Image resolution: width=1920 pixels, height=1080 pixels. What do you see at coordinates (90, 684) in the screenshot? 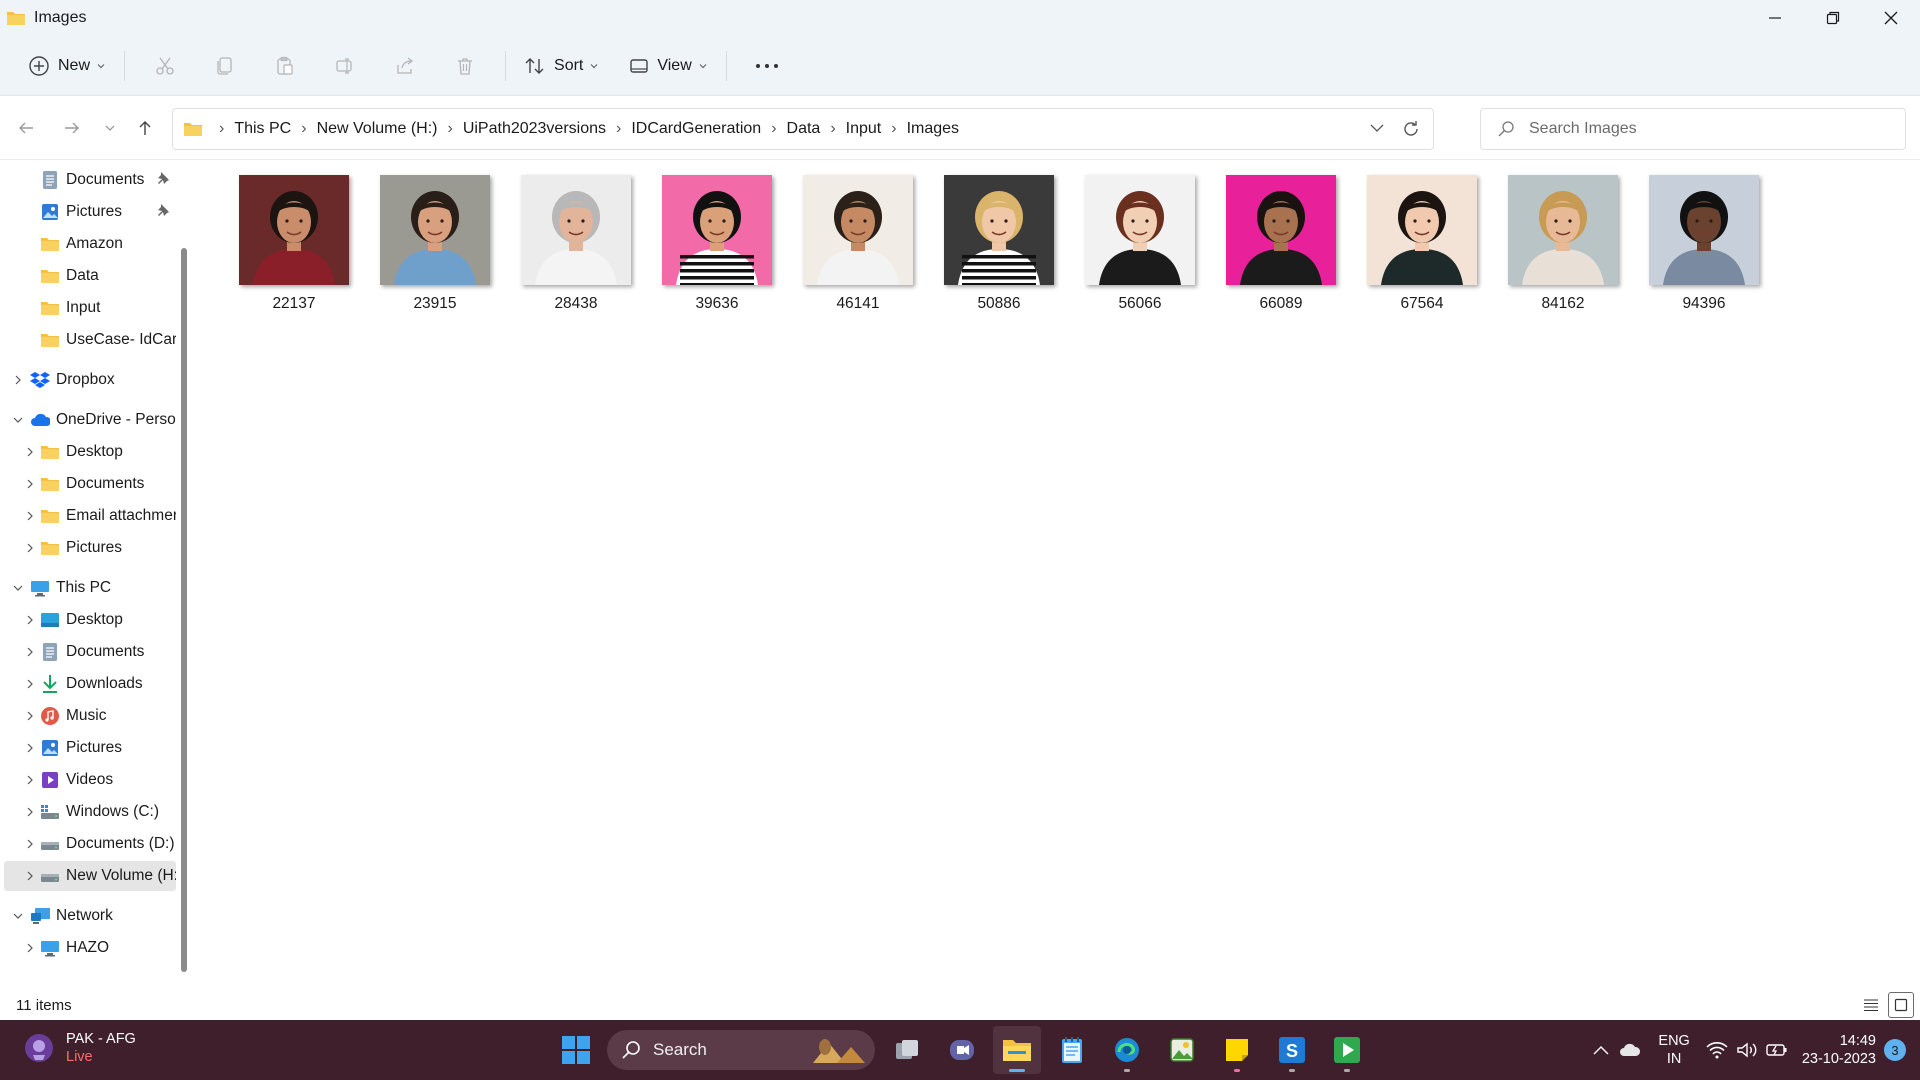
I see `sidebar-item-pc-downloads: Downloads` at bounding box center [90, 684].